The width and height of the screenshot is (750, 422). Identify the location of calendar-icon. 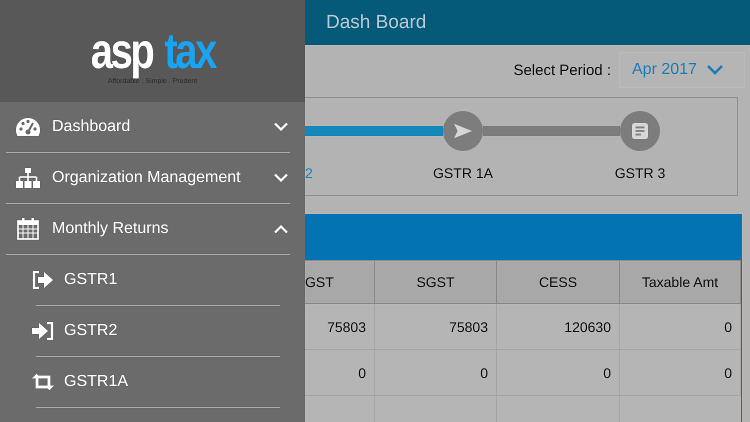
(28, 229).